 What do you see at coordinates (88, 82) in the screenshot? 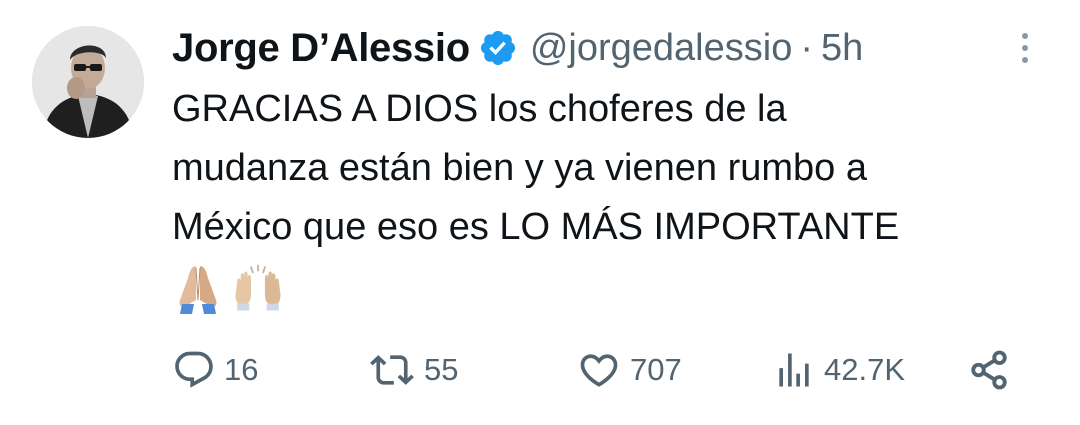
I see `avatar` at bounding box center [88, 82].